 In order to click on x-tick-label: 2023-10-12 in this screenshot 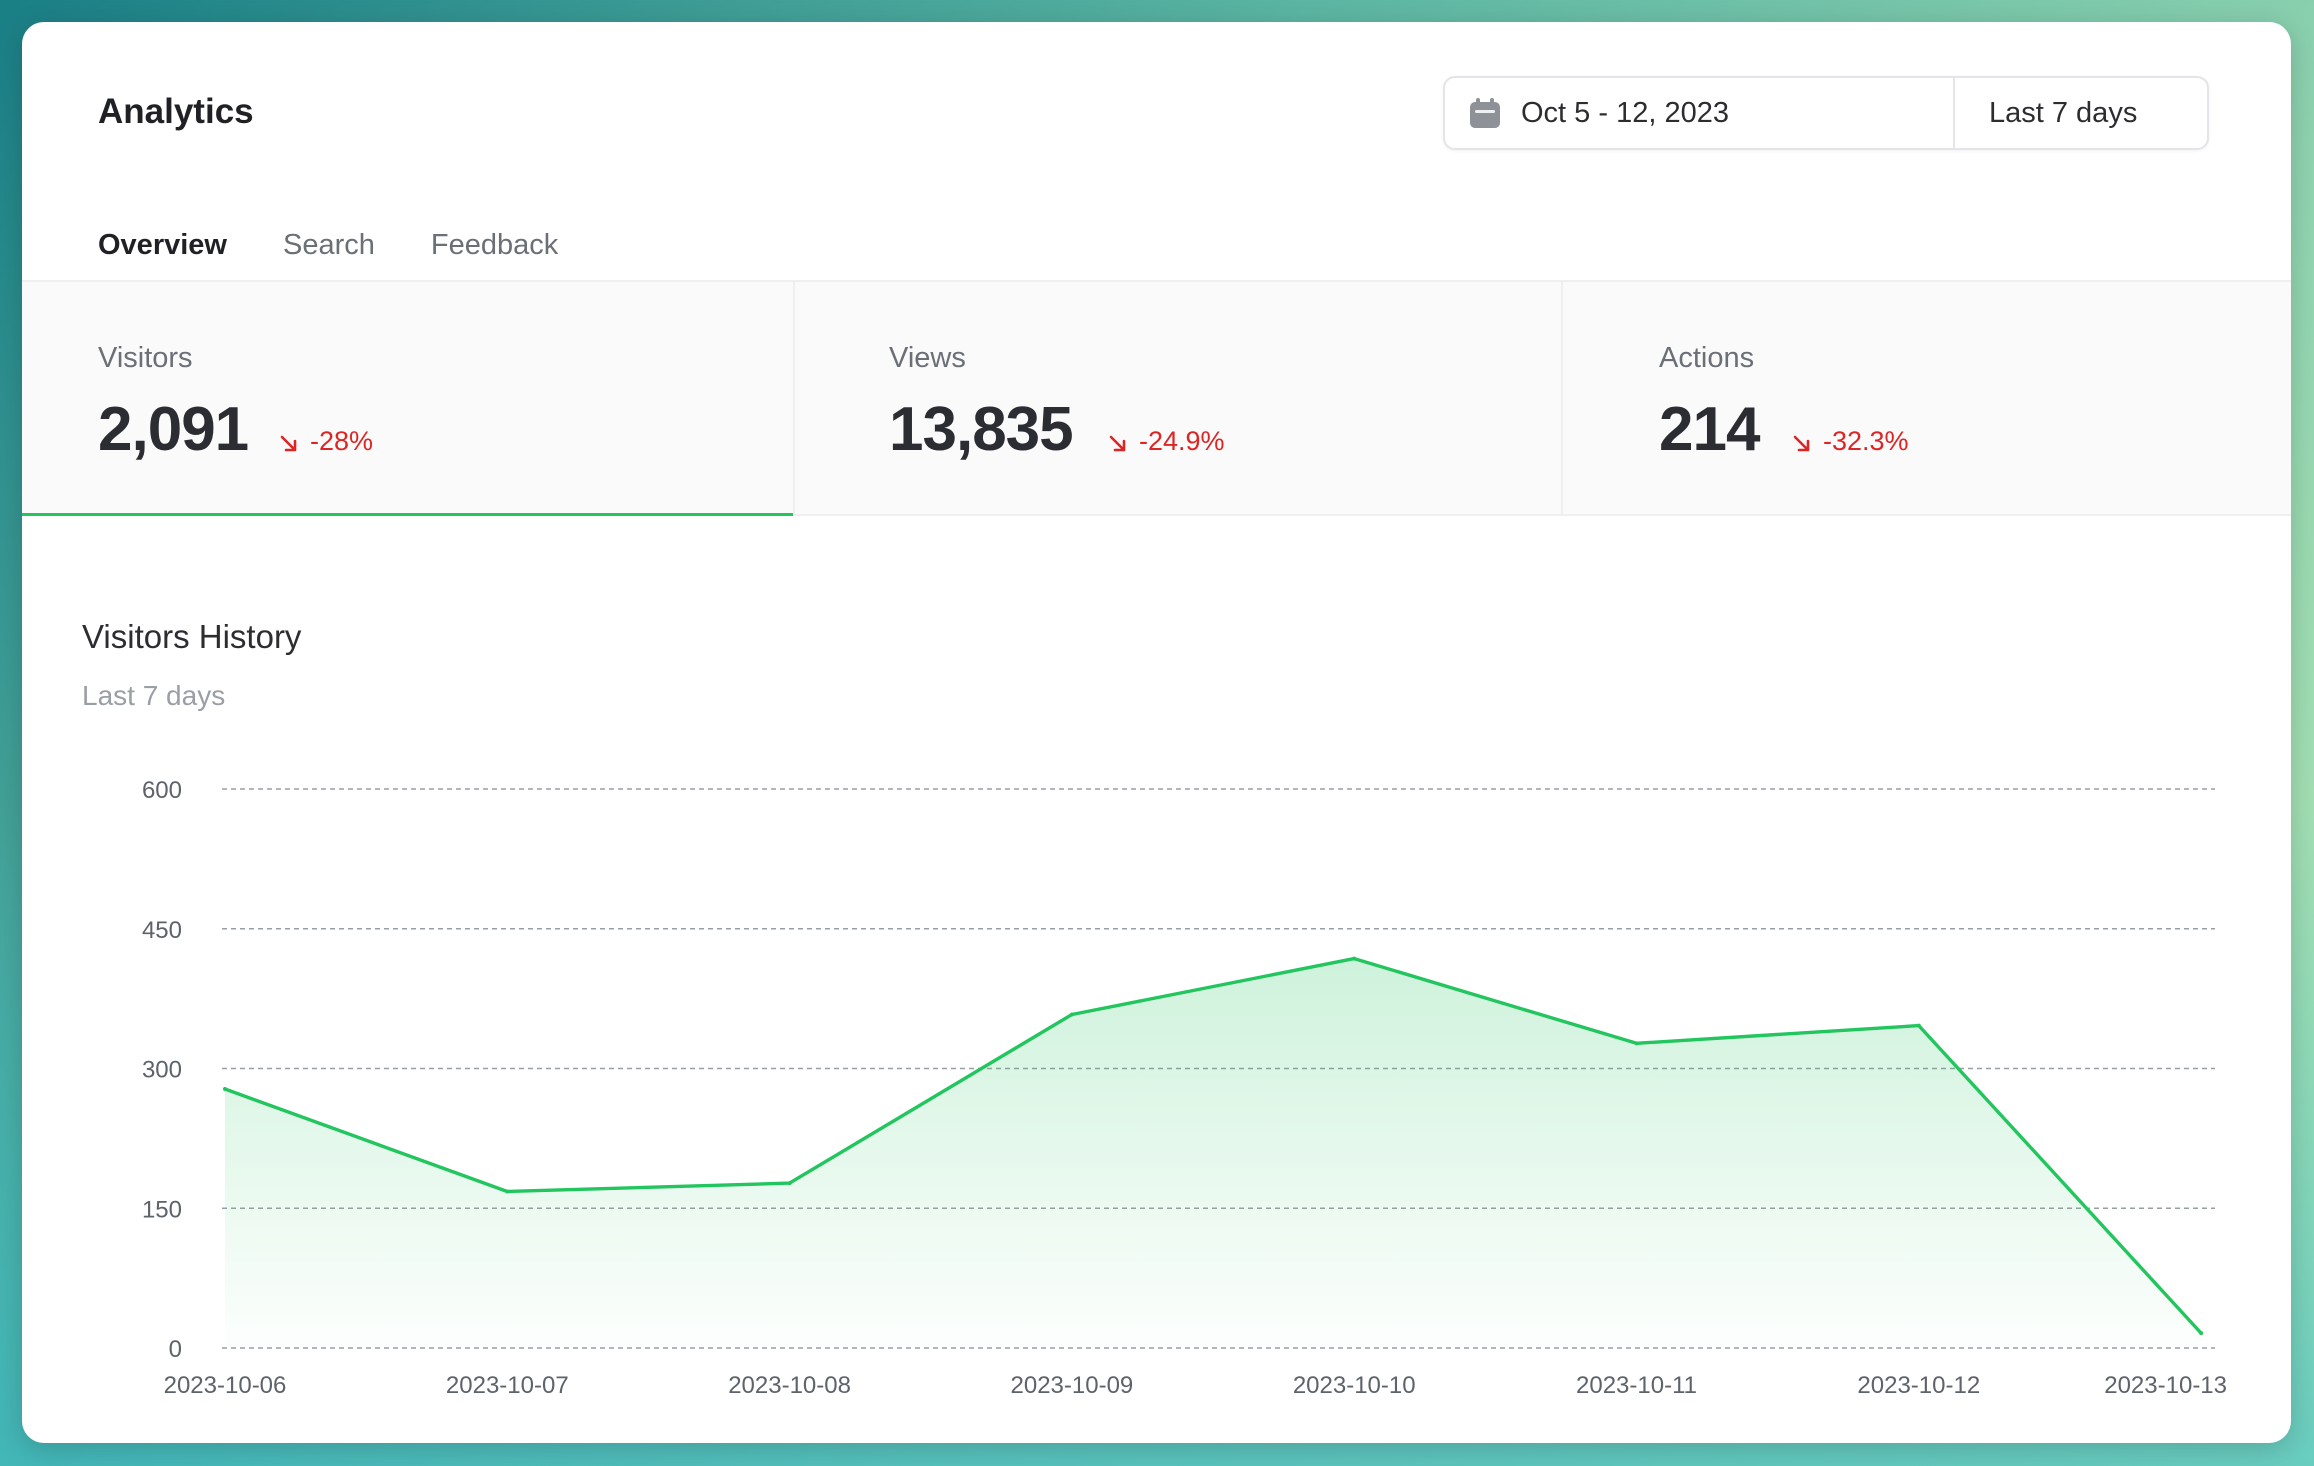, I will do `click(1918, 1385)`.